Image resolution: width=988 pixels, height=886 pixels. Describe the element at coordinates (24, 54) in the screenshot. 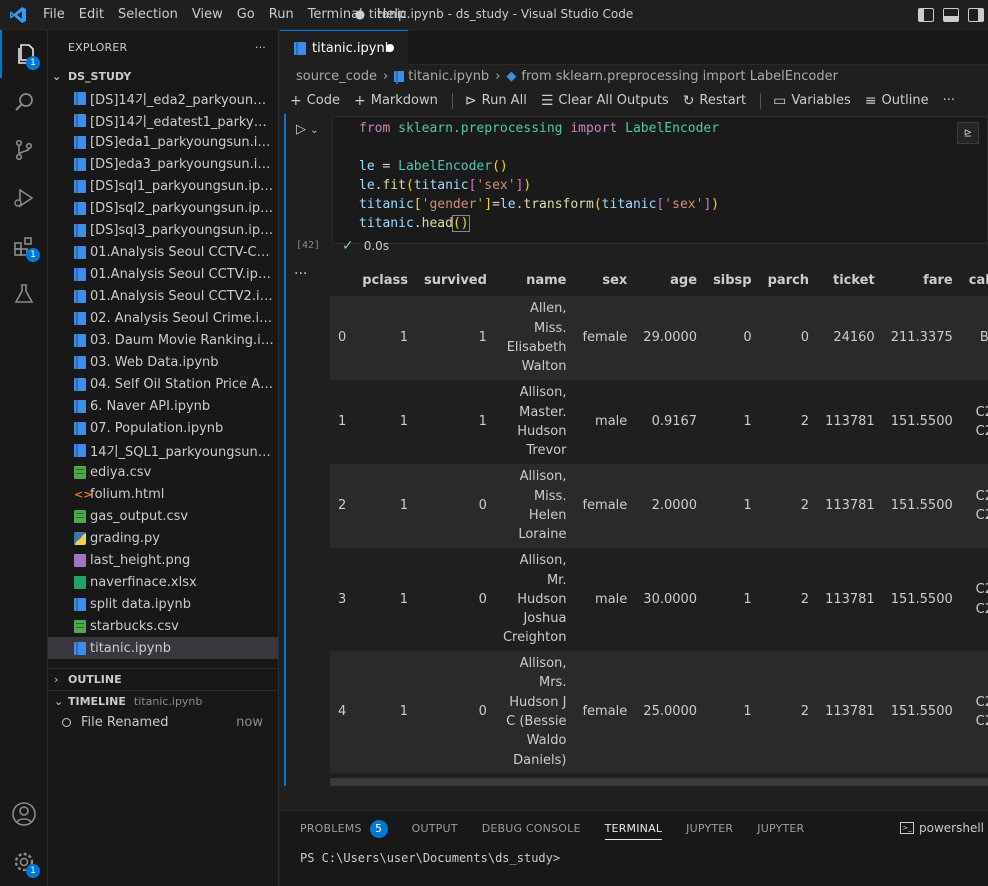

I see `explorer-icon: 1` at that location.